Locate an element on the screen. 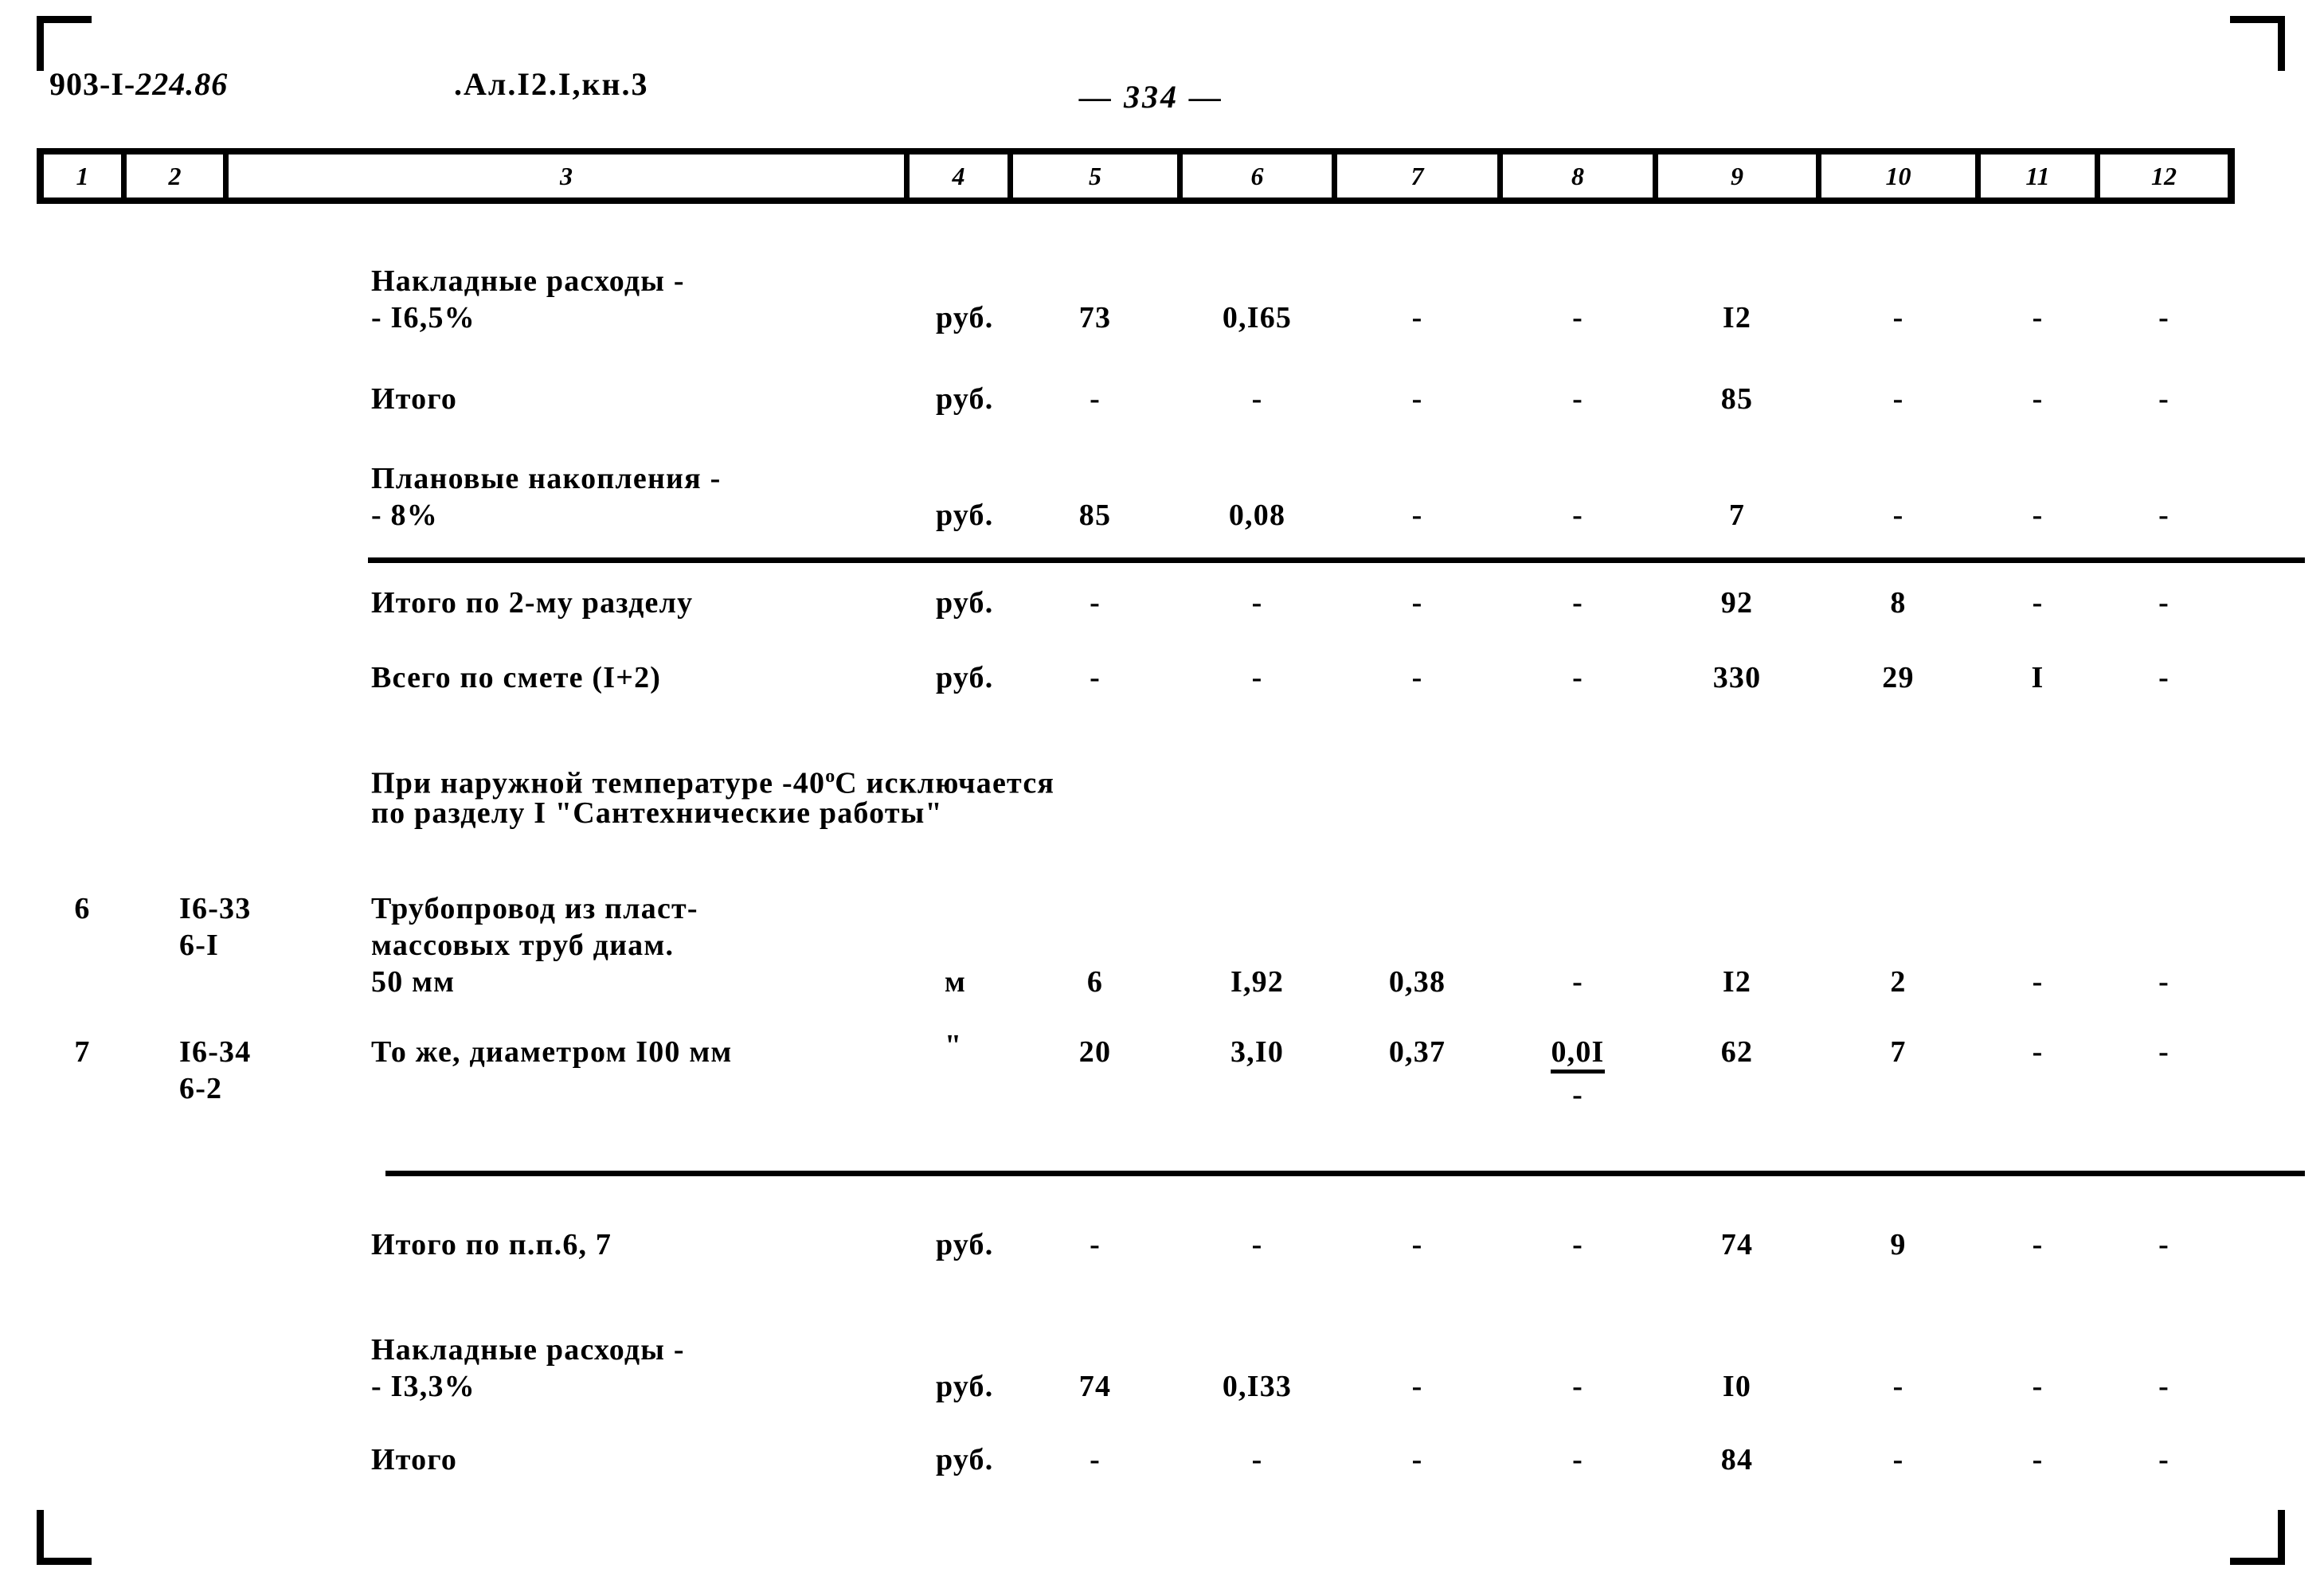  row-col9: I2 is located at coordinates (1737, 982).